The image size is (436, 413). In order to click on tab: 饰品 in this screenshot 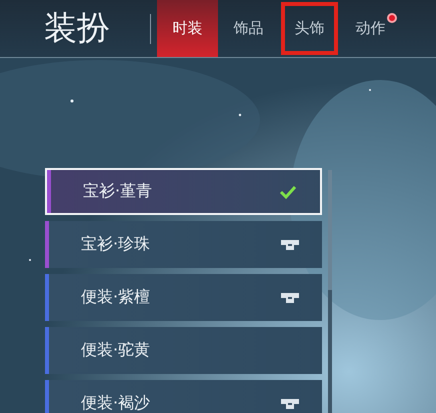, I will do `click(248, 28)`.